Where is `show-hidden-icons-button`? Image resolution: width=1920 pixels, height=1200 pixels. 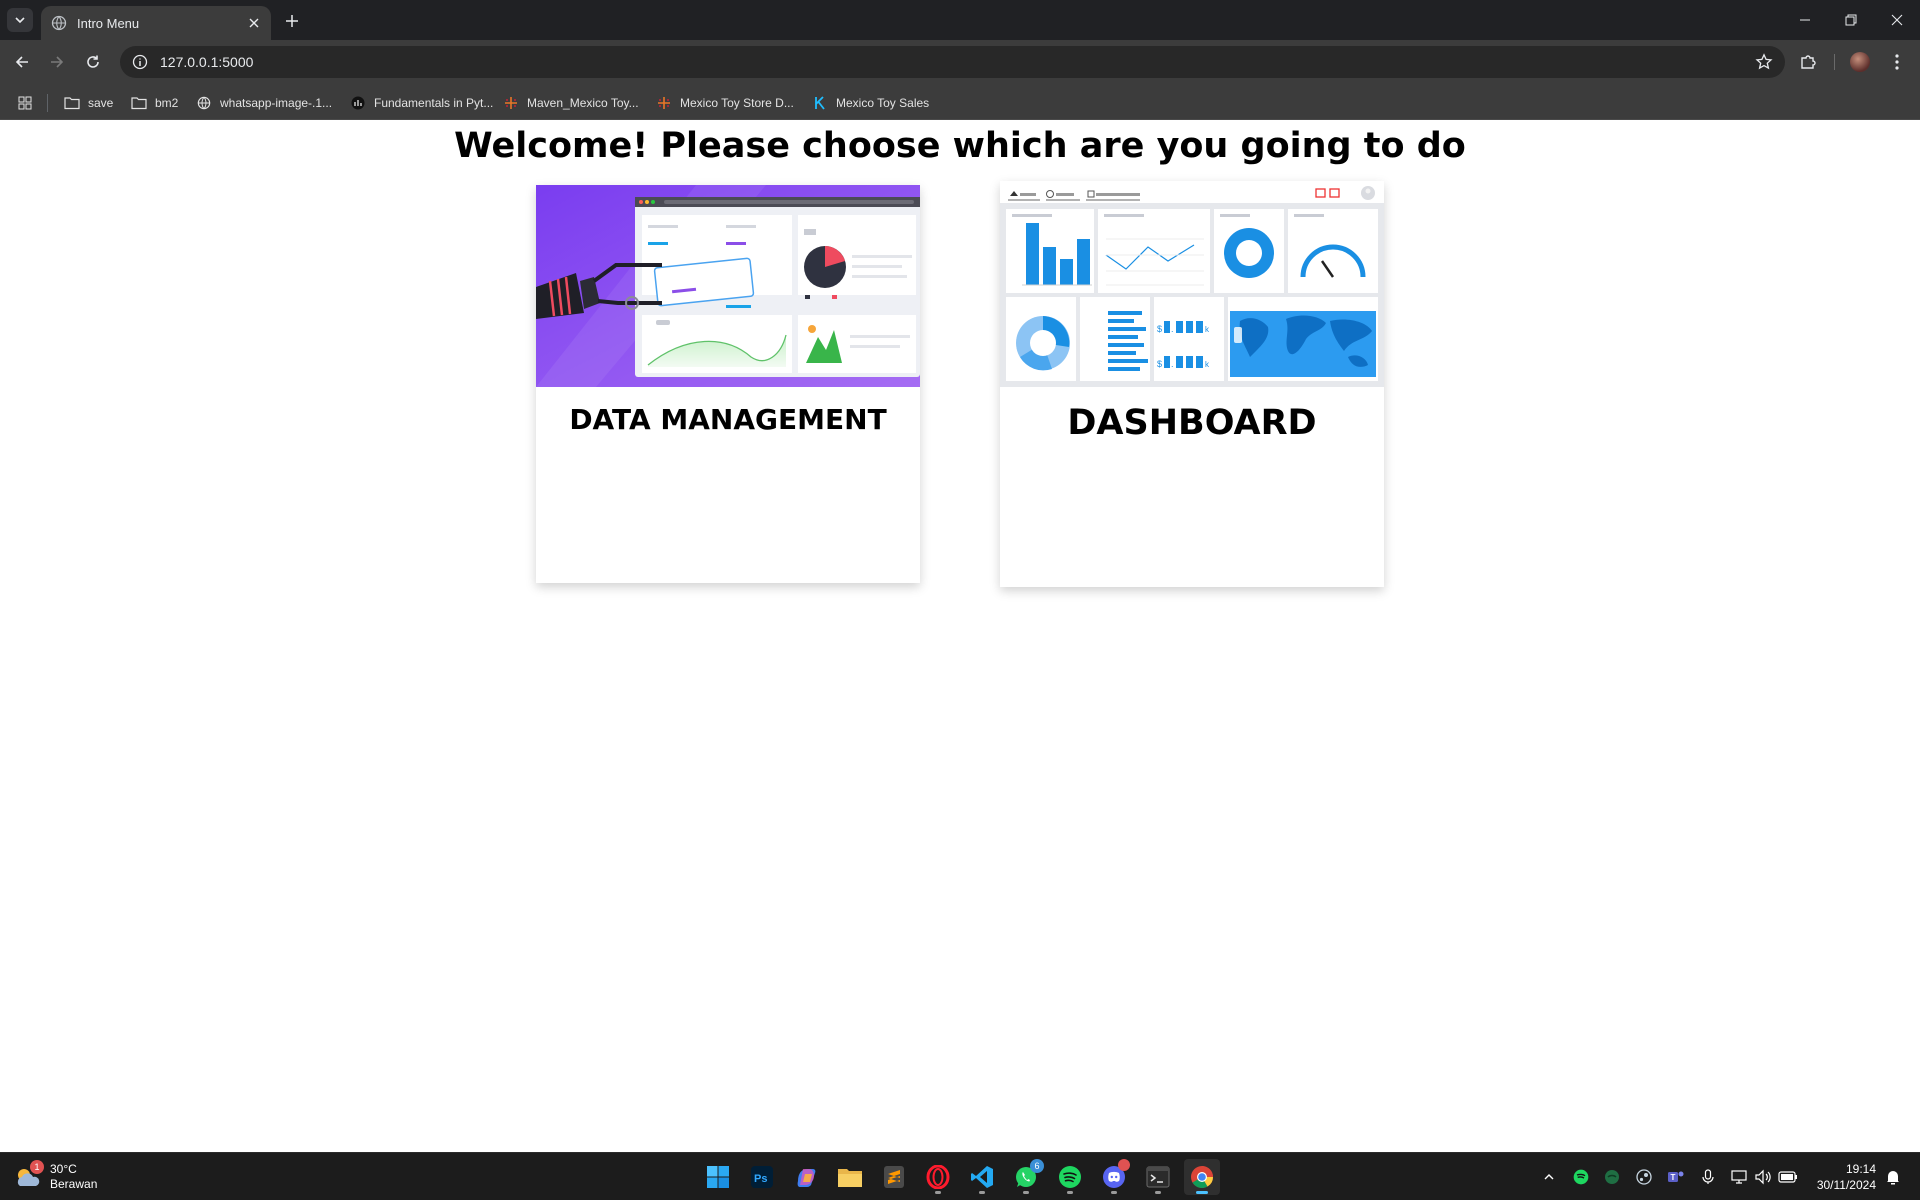 show-hidden-icons-button is located at coordinates (1549, 1177).